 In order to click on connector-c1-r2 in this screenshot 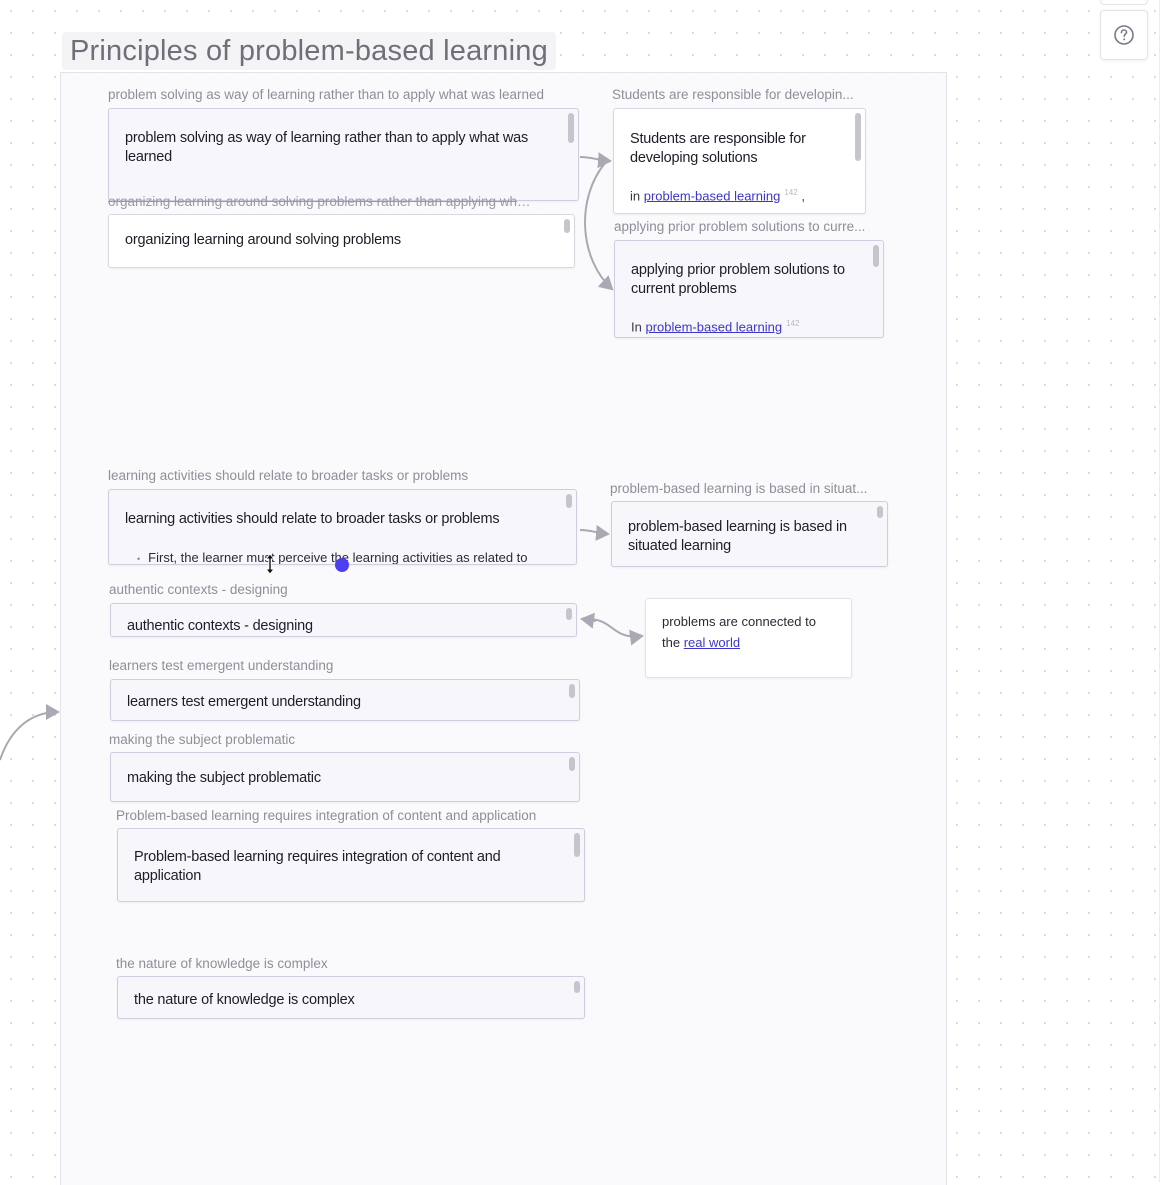, I will do `click(599, 226)`.